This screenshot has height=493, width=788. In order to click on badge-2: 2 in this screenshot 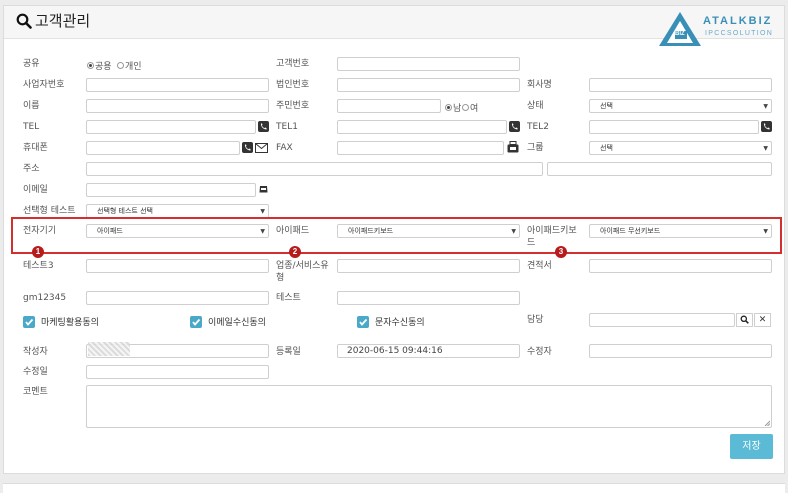, I will do `click(295, 252)`.